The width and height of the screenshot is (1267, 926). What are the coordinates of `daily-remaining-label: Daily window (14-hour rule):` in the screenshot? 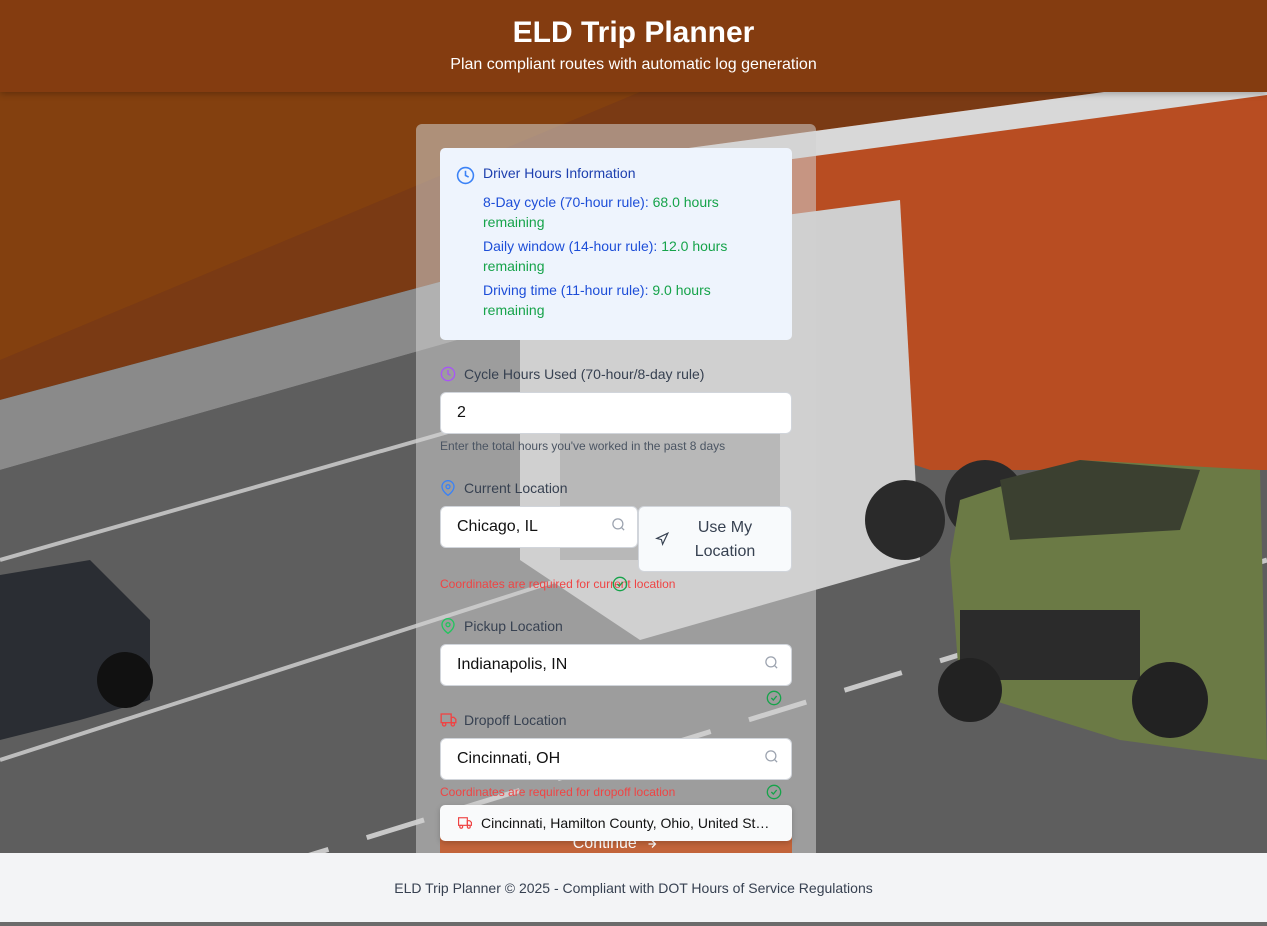 It's located at (570, 246).